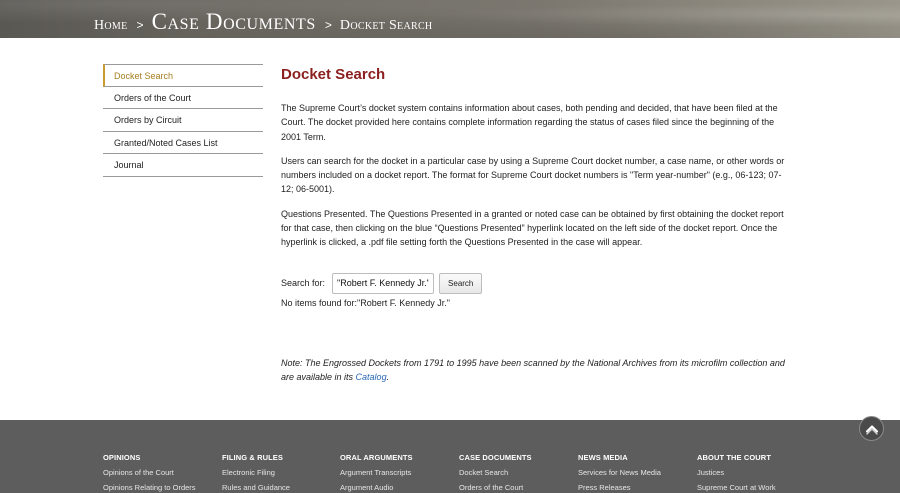  Describe the element at coordinates (450, 19) in the screenshot. I see `header-banner: Home > Case Documents > Docket Search` at that location.